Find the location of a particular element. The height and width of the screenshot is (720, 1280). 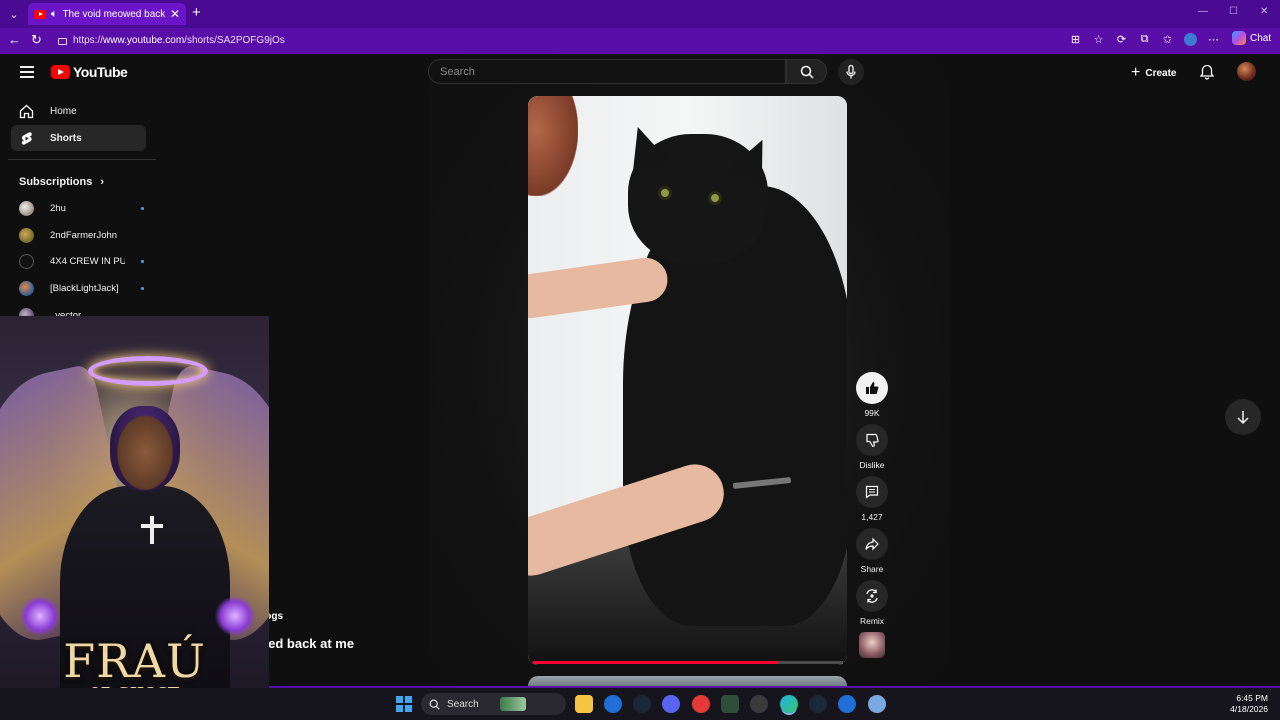

plus-icon: + is located at coordinates (1136, 72).